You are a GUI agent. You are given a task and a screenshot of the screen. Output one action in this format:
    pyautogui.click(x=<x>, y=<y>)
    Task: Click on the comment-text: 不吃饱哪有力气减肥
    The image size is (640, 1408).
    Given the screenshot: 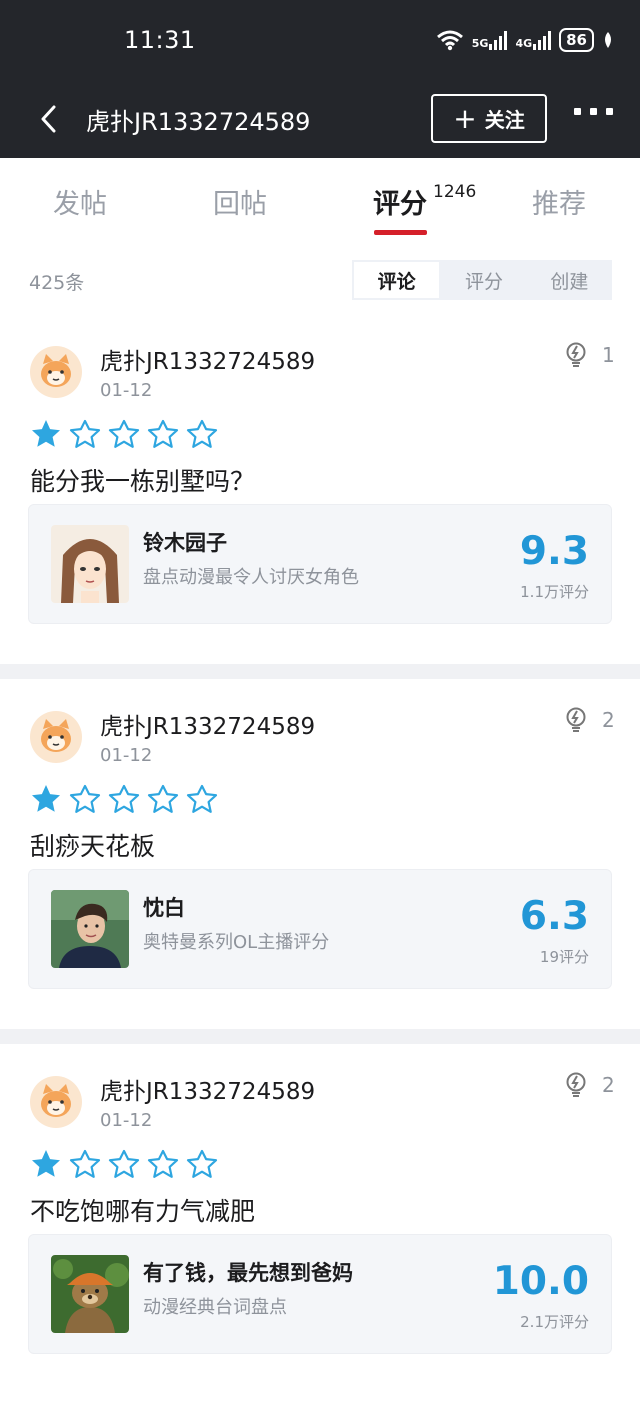 What is the action you would take?
    pyautogui.click(x=143, y=1211)
    